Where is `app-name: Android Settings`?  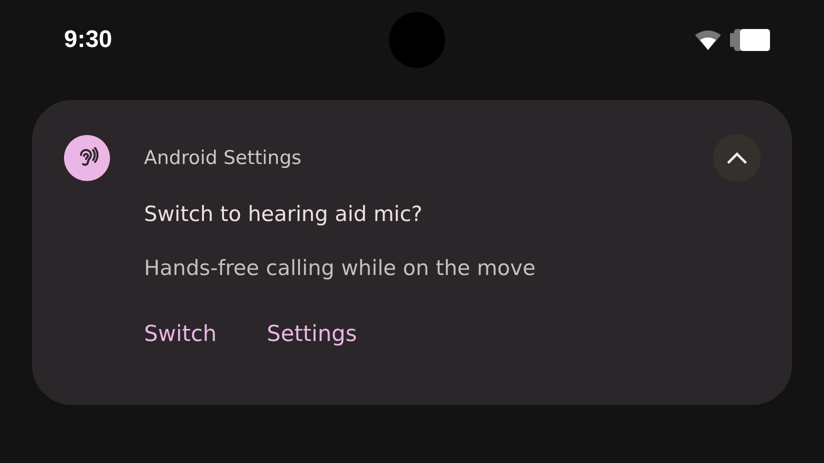
app-name: Android Settings is located at coordinates (223, 158).